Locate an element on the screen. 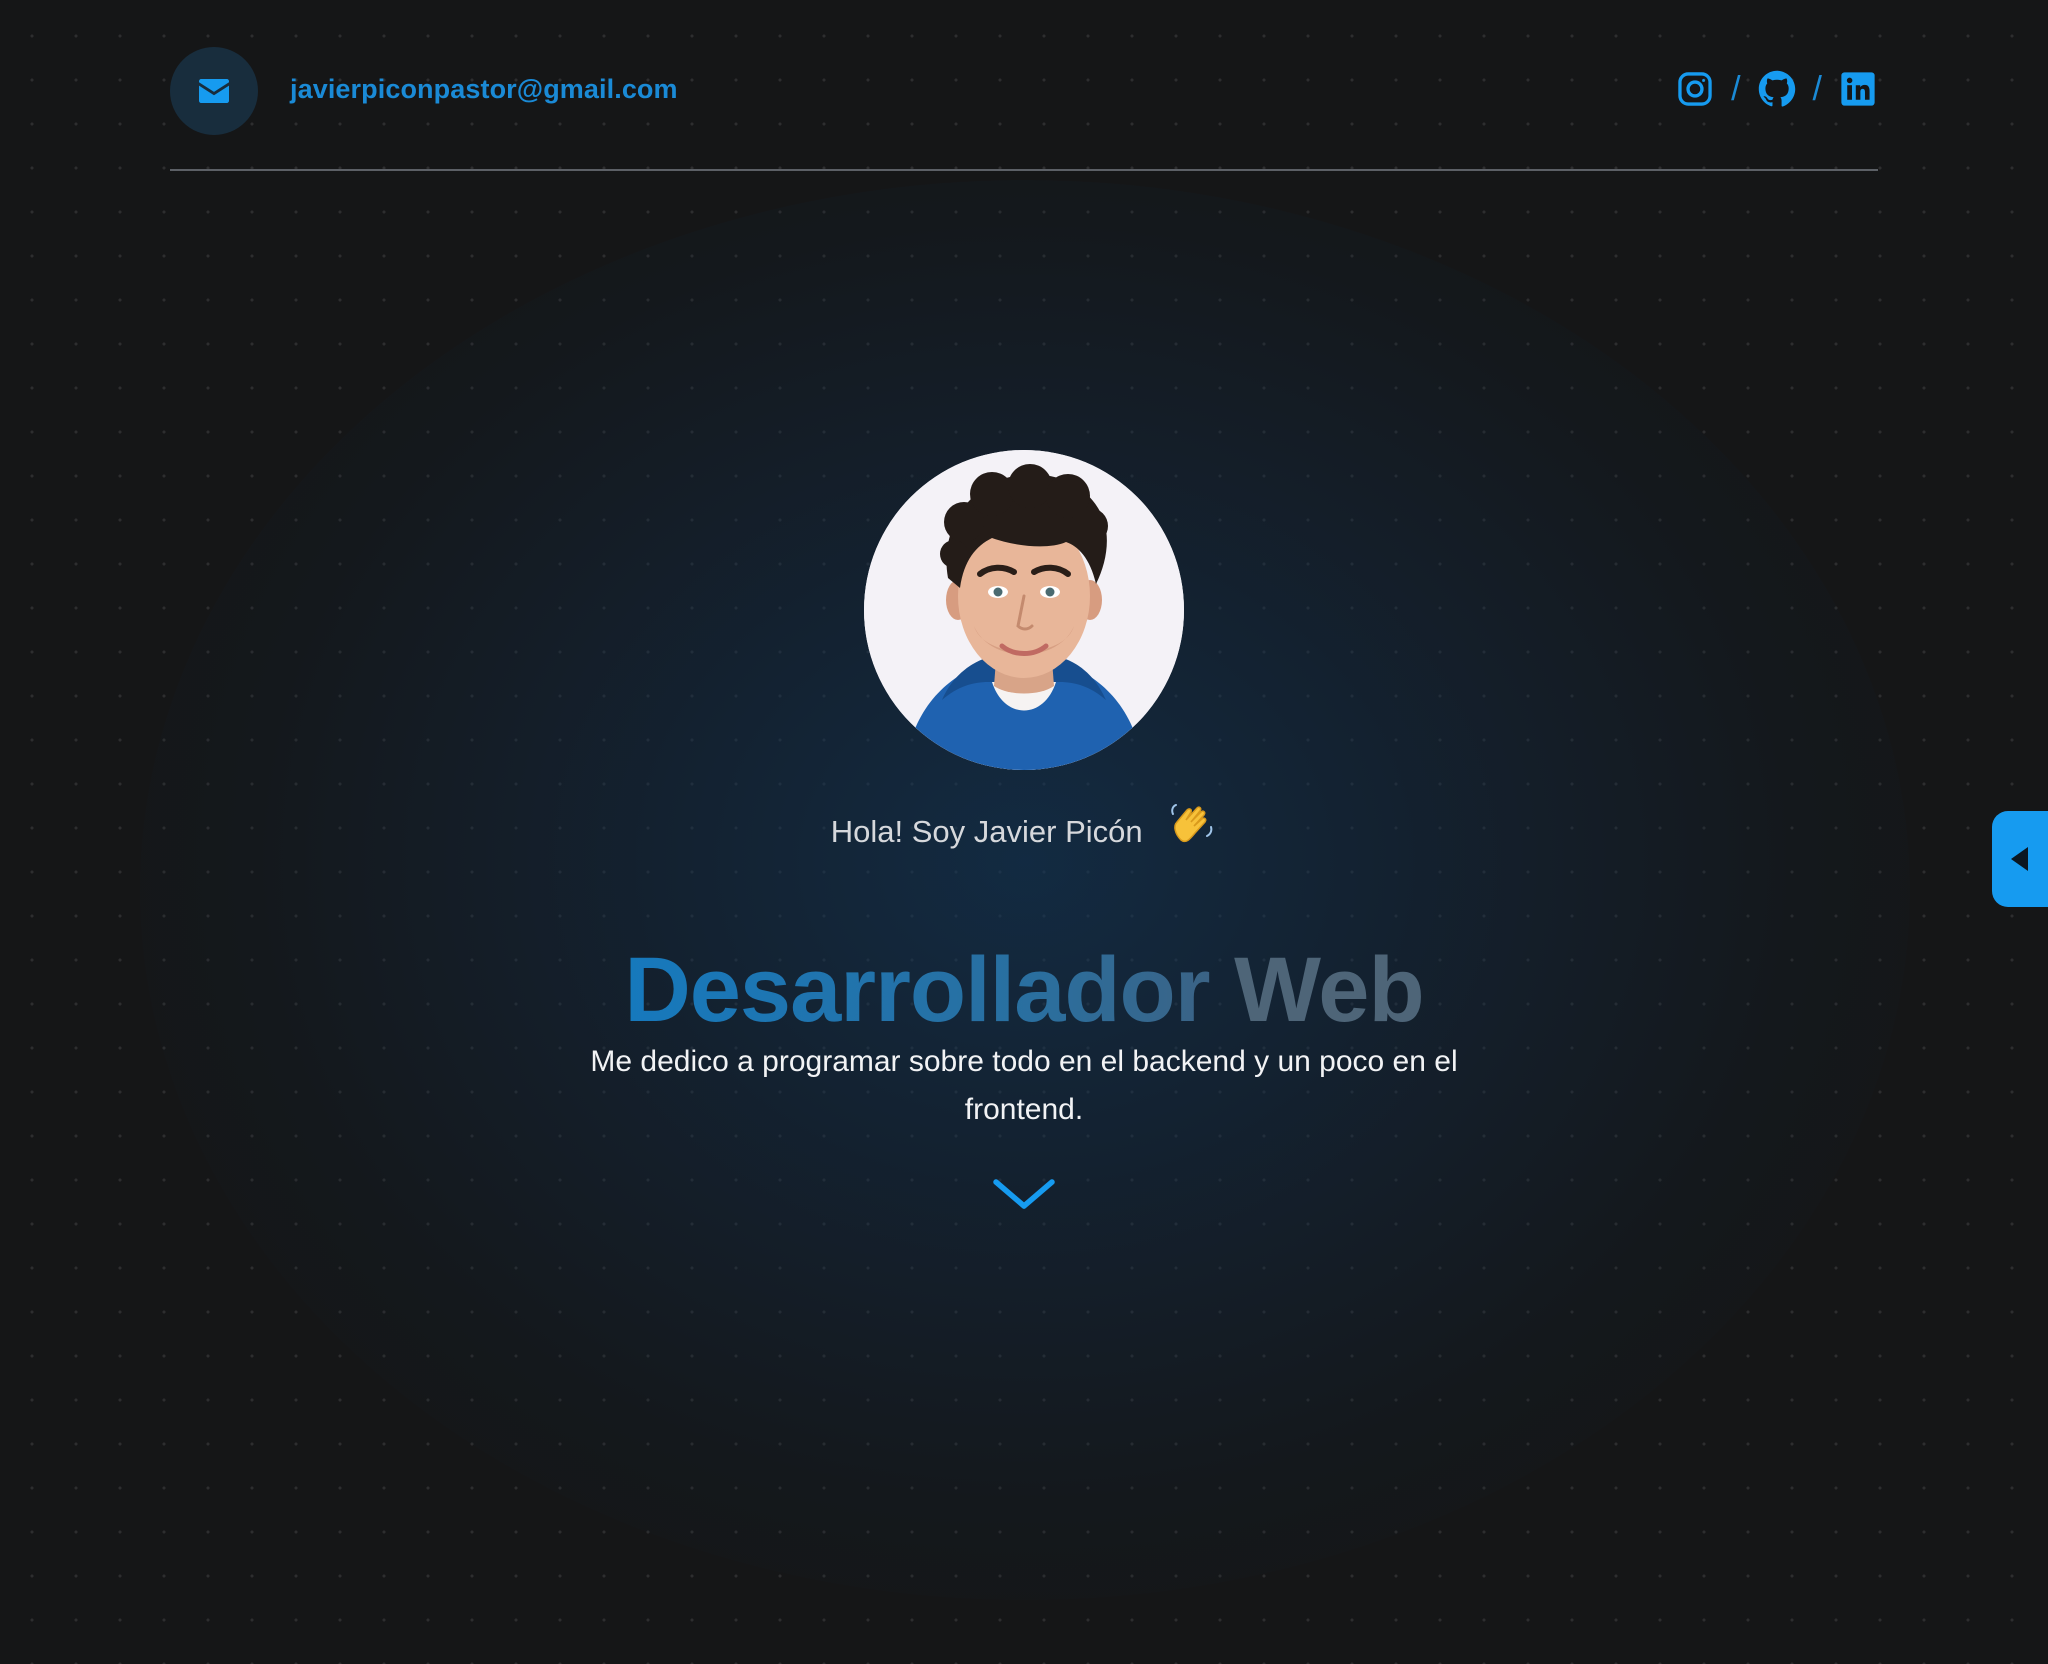 The height and width of the screenshot is (1664, 2048). profile-photo-illustration is located at coordinates (1024, 610).